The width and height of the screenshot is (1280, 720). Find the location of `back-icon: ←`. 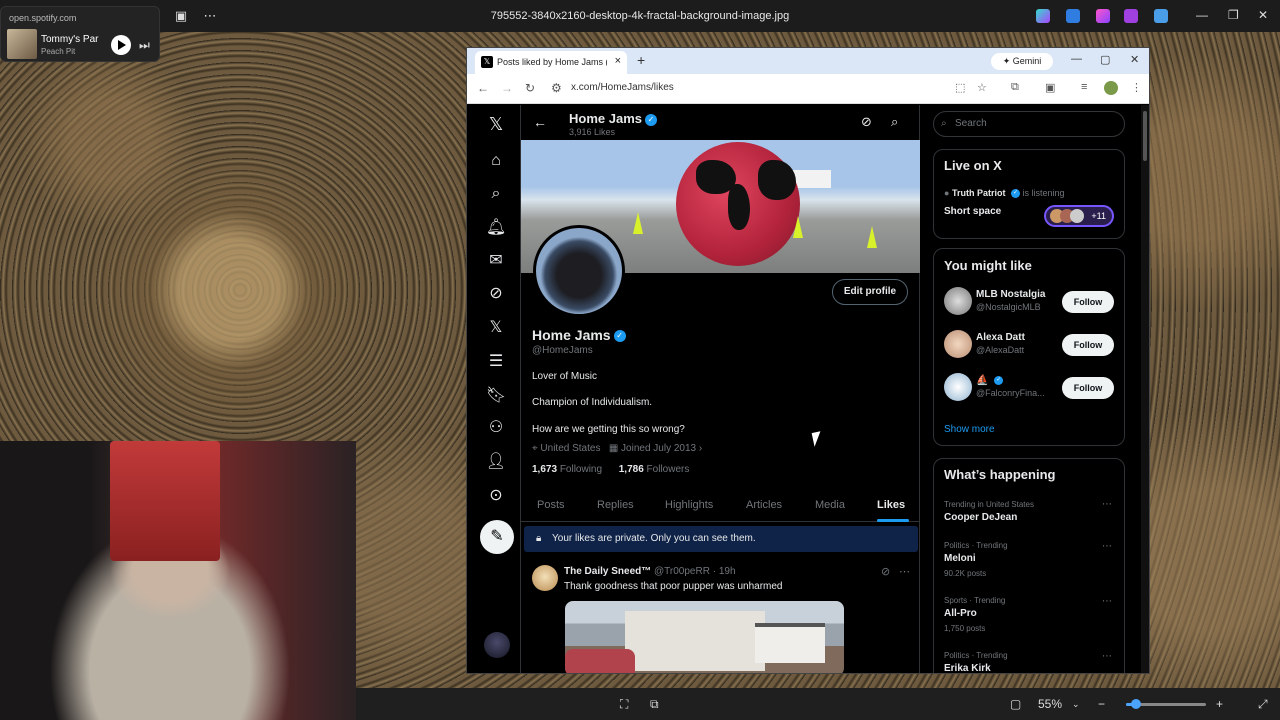

back-icon: ← is located at coordinates (483, 88).